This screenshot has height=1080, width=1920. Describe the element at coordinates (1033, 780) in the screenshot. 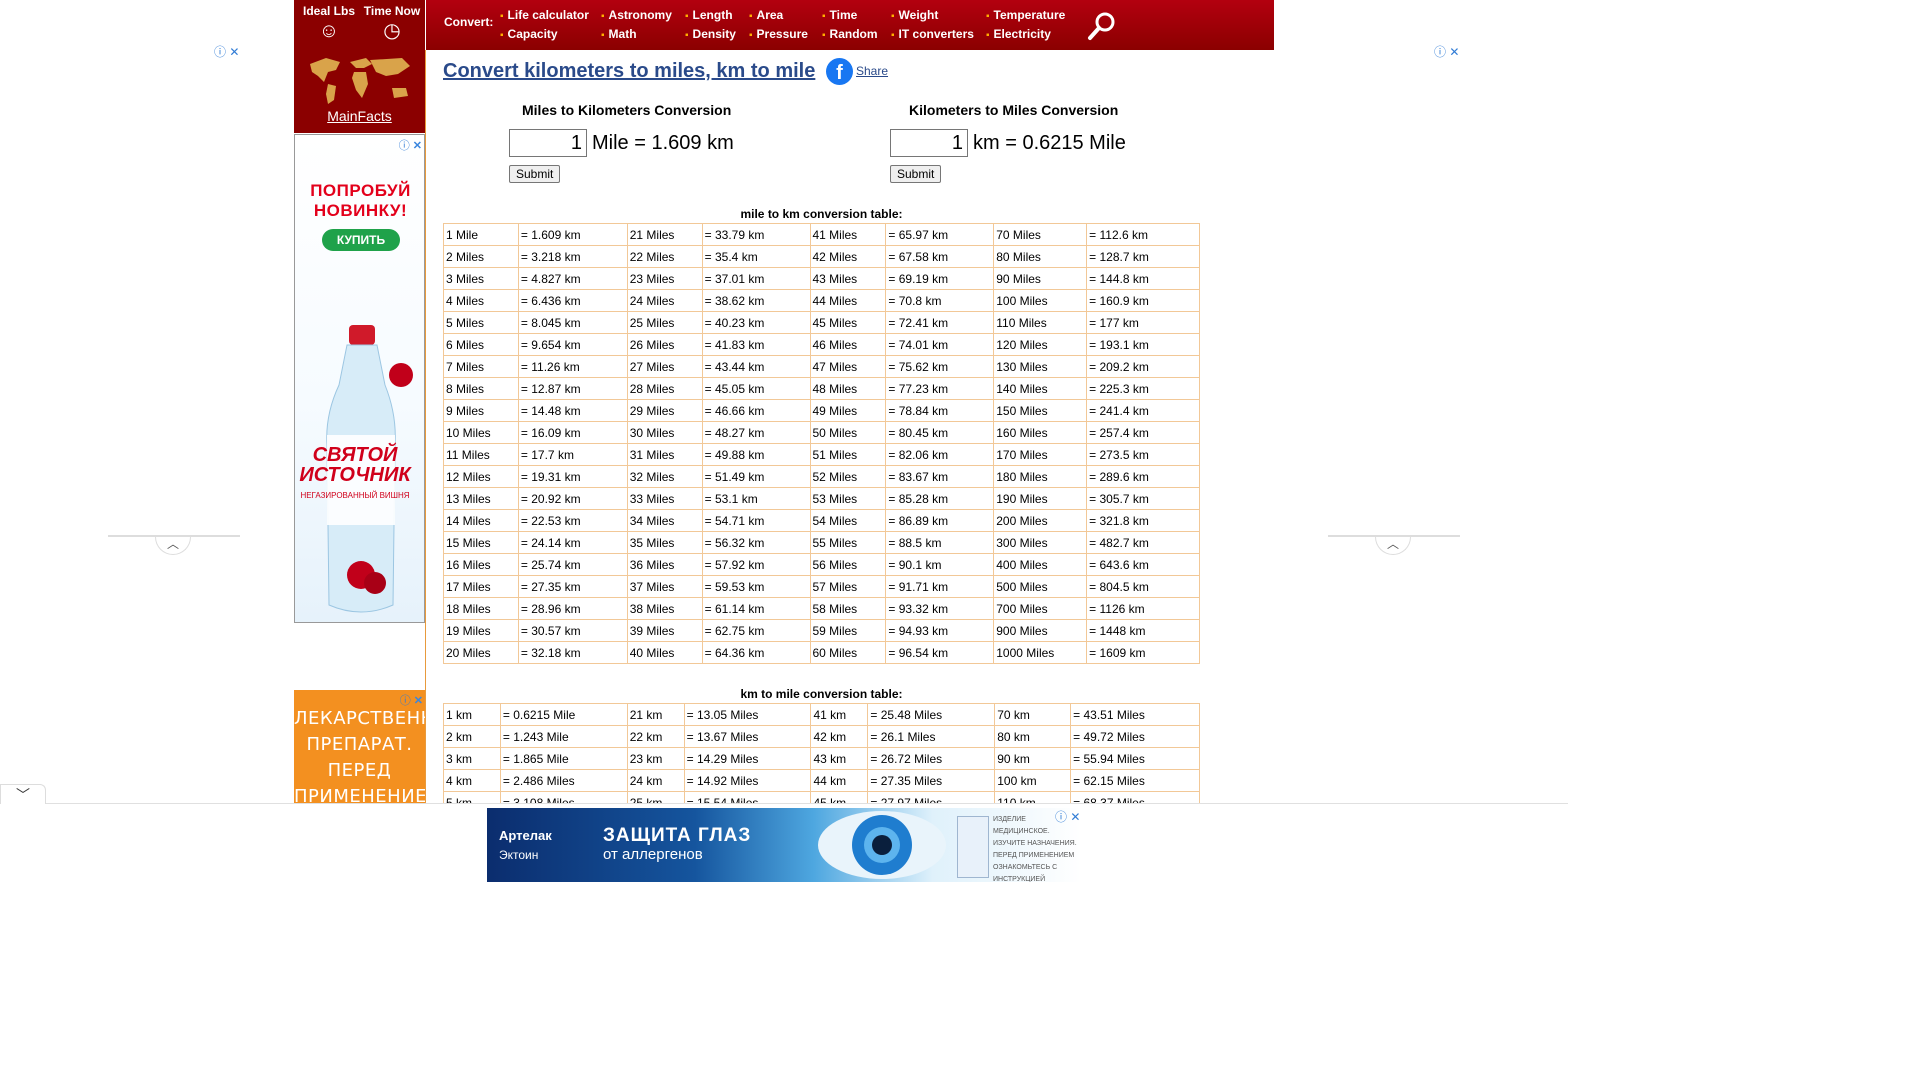

I see `table-cell-input: 100 km` at that location.